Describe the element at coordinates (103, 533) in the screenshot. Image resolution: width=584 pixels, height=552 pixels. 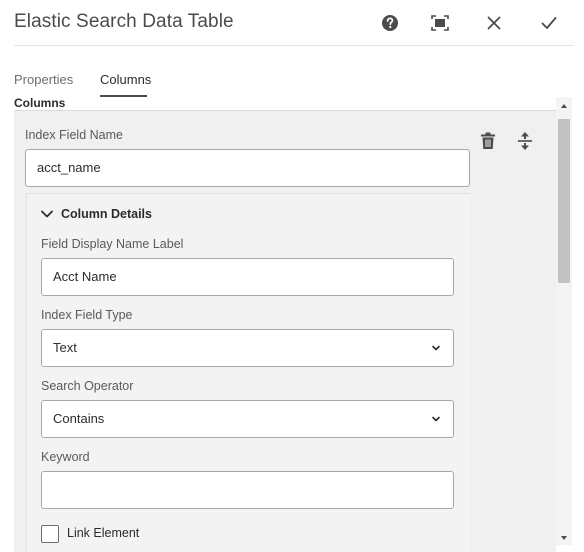
I see `link-element-label: Link Element` at that location.